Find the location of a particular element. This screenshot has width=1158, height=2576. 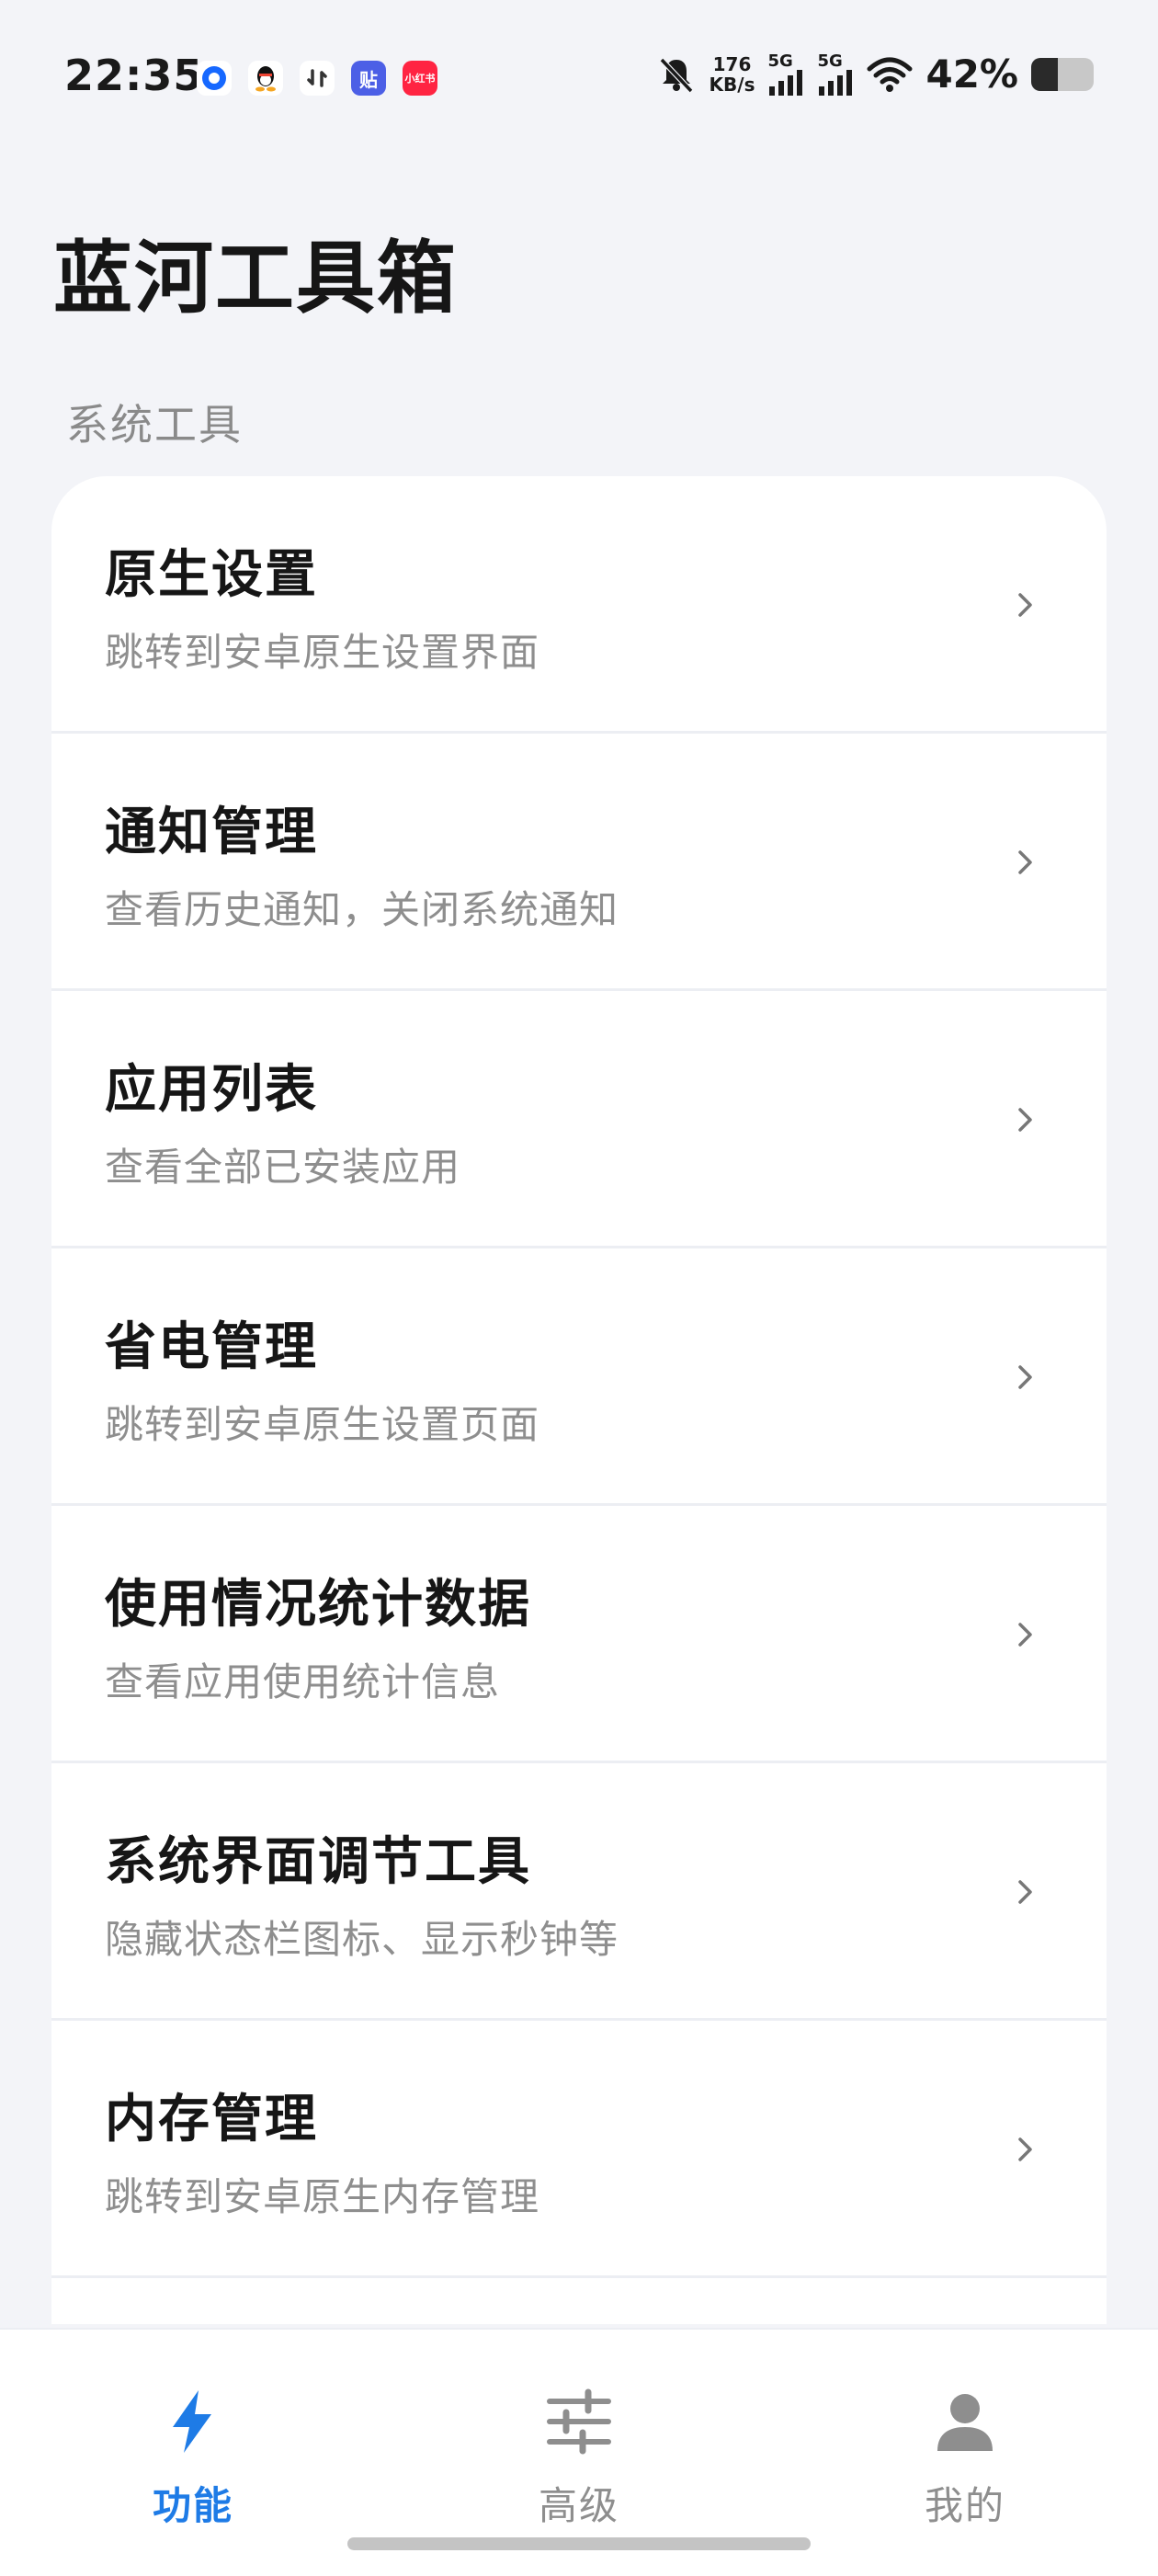

blue-circle-app-icon is located at coordinates (214, 78).